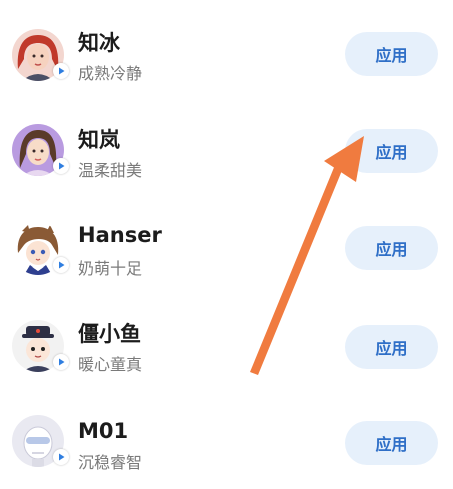 This screenshot has width=453, height=489. I want to click on voice-name: Hanser, so click(120, 235).